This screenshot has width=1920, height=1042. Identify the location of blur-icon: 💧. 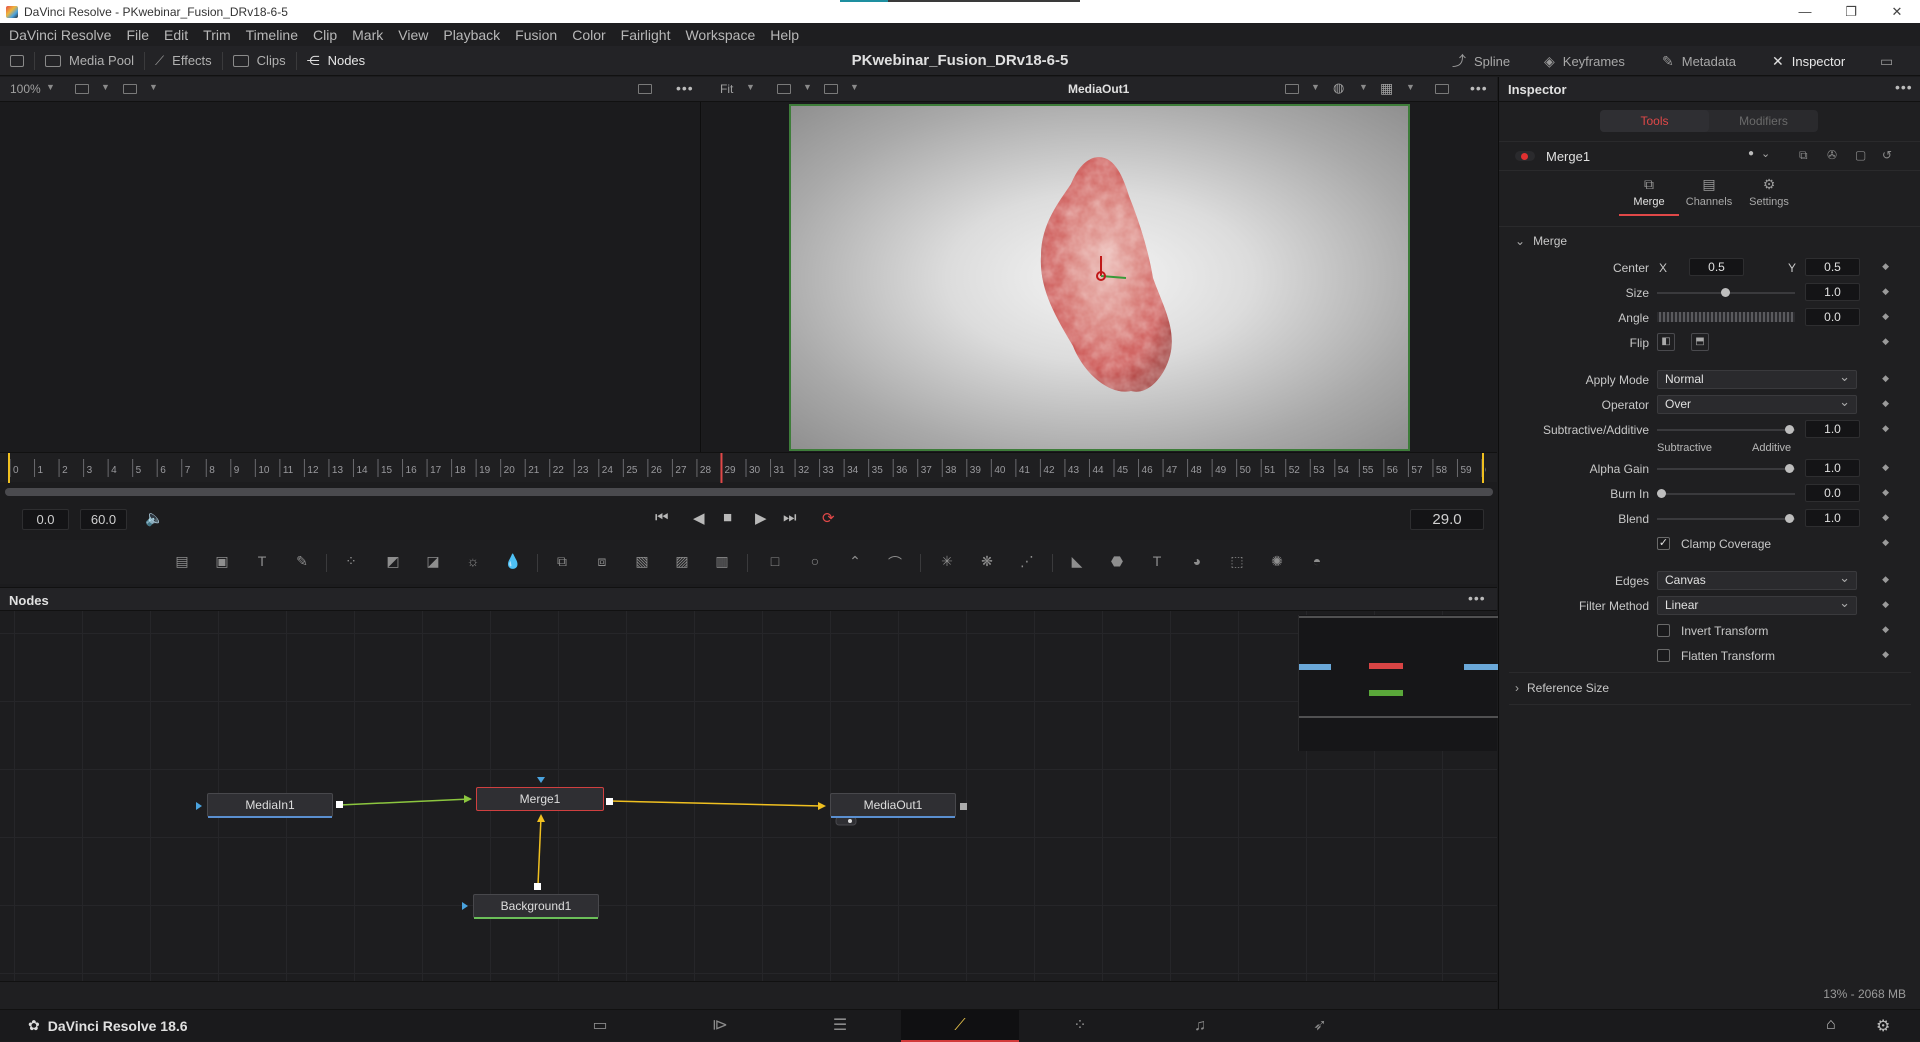
(513, 562).